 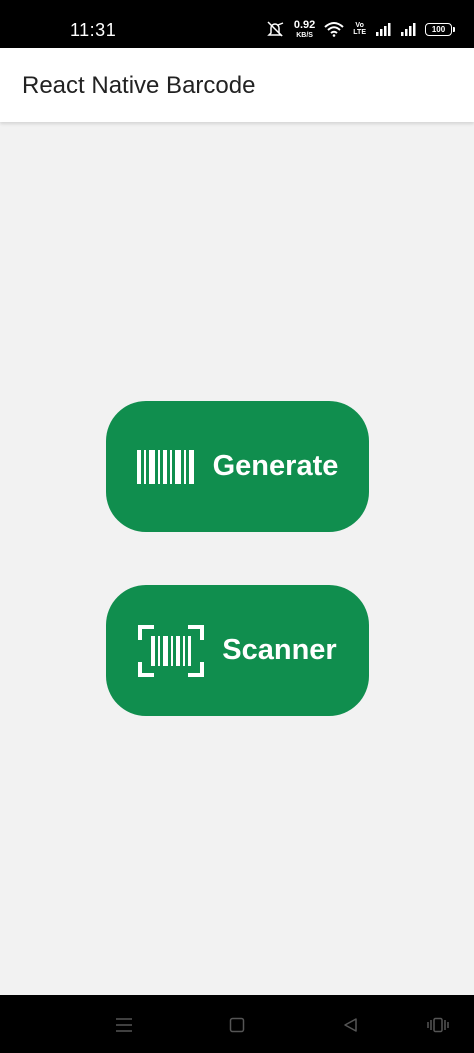 I want to click on menu-icon, so click(x=124, y=1025).